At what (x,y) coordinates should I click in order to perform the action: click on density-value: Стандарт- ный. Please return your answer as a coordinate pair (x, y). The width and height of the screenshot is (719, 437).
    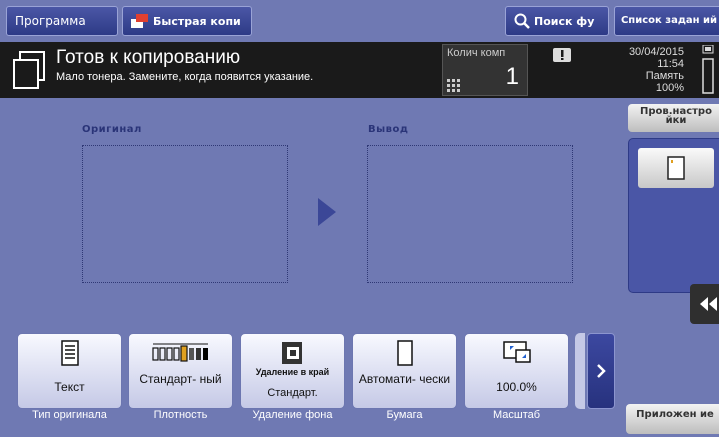
    Looking at the image, I should click on (180, 379).